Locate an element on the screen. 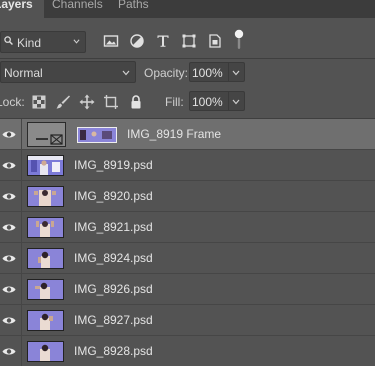 The image size is (375, 366). shape-filter-icon is located at coordinates (189, 41).